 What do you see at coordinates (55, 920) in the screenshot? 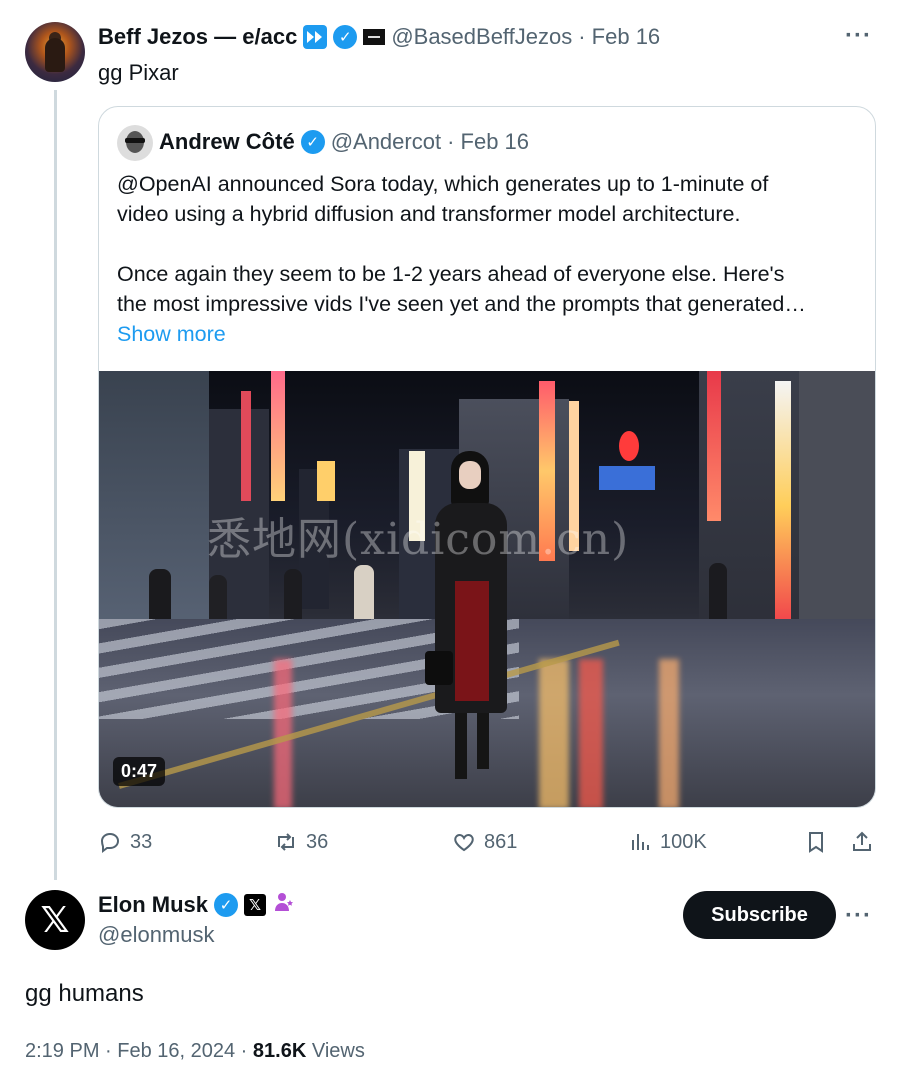
I see `avatar-elon-musk: 𝕏` at bounding box center [55, 920].